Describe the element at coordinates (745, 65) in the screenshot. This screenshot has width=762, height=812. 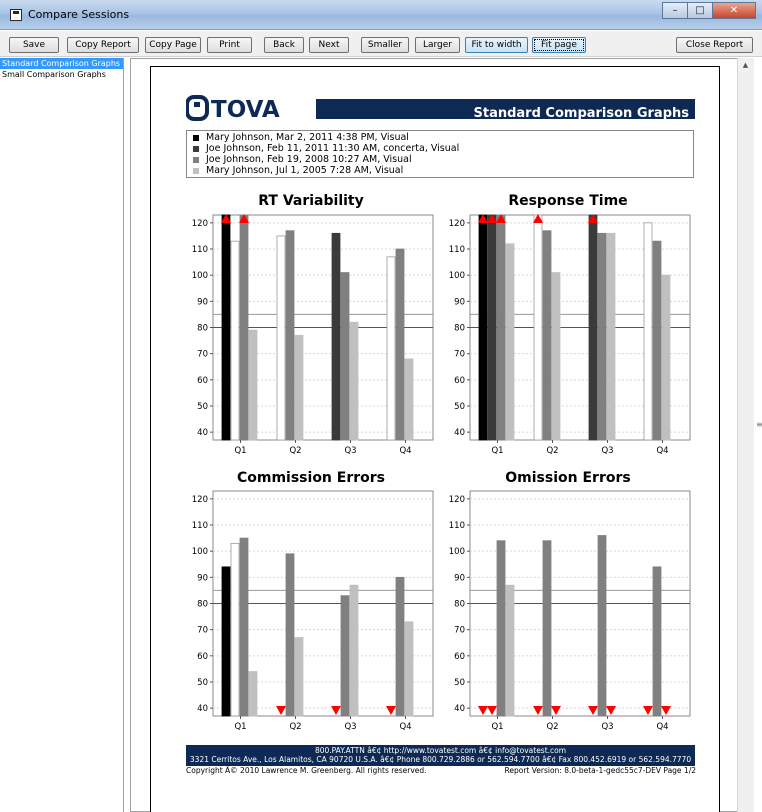
I see `scroll-up-icon: ▲` at that location.